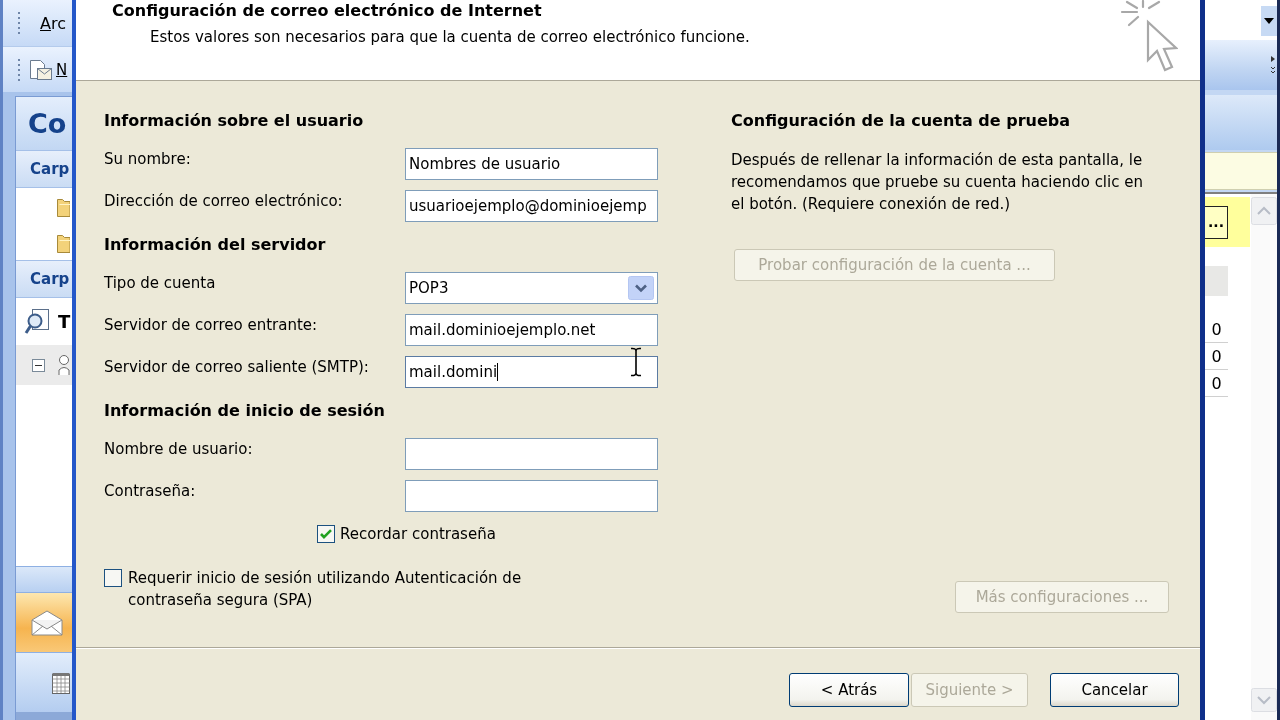 This screenshot has width=1280, height=720. I want to click on text-field: mail.domini, so click(531, 372).